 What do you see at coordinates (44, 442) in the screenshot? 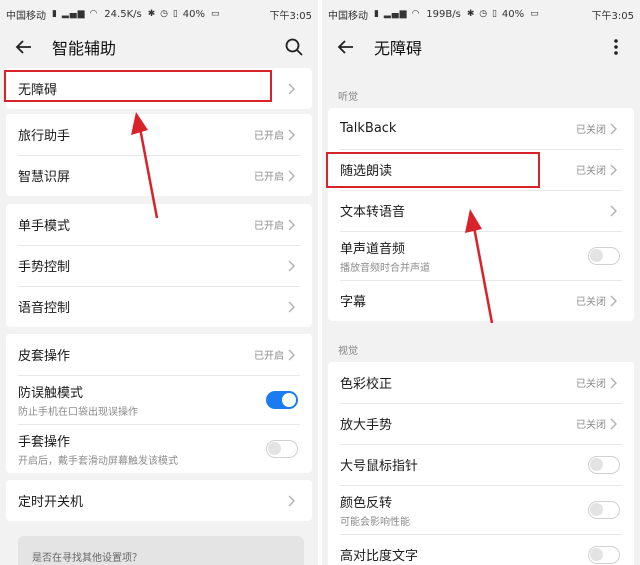
I see `item-label: 手套操作` at bounding box center [44, 442].